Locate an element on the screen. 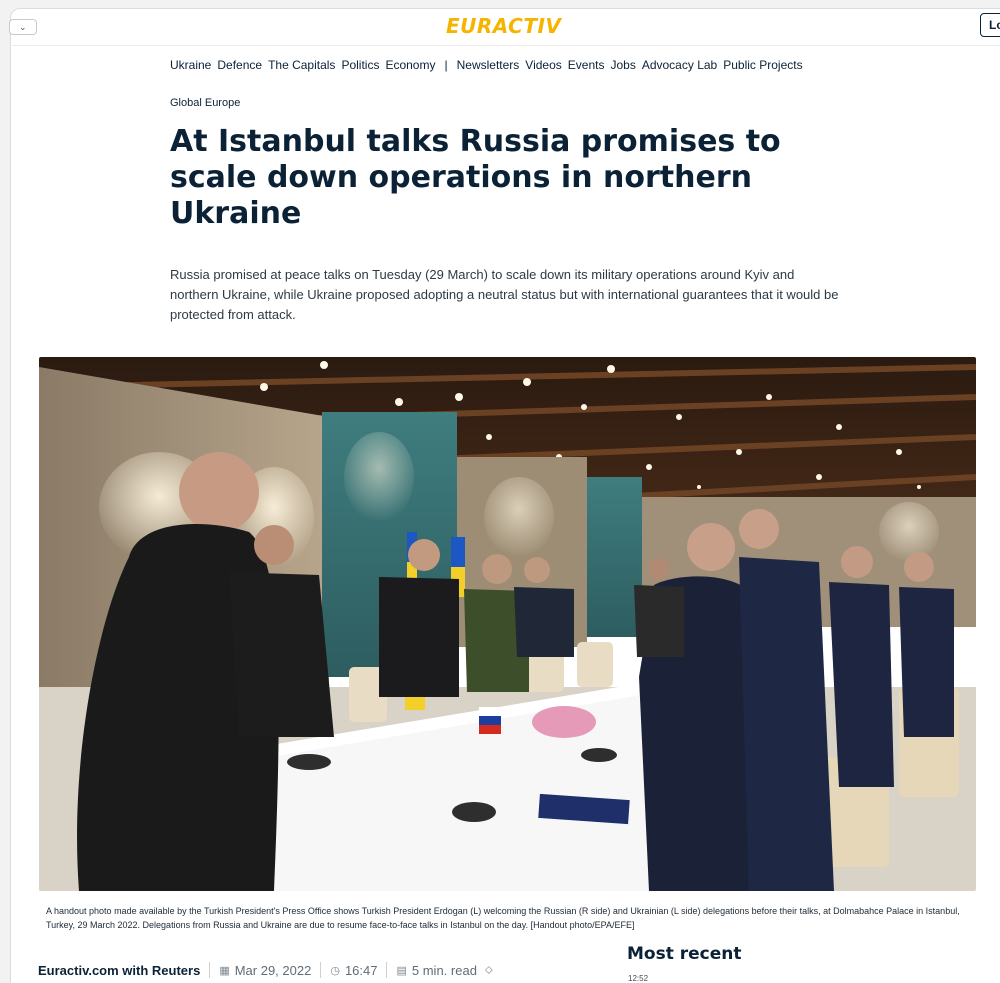  nav-item-ukraine: Ukraine is located at coordinates (190, 65).